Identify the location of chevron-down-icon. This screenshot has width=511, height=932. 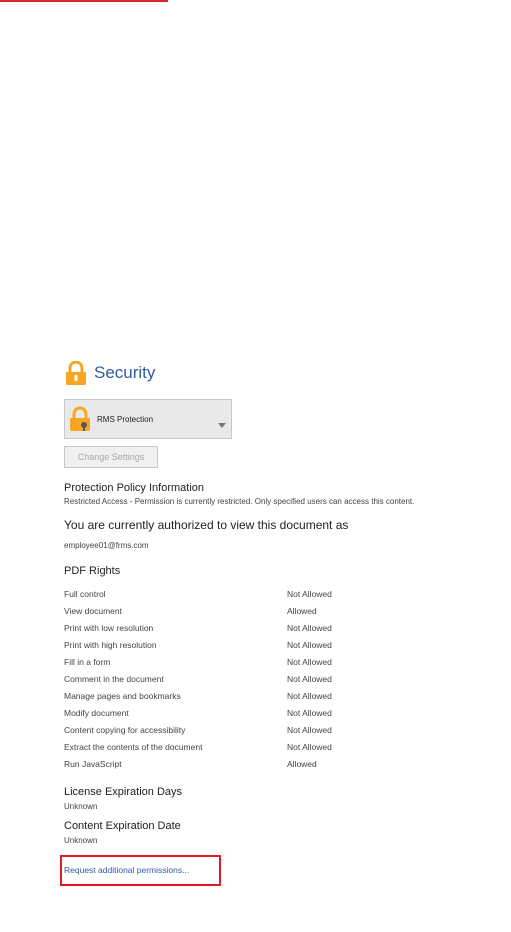
(222, 424).